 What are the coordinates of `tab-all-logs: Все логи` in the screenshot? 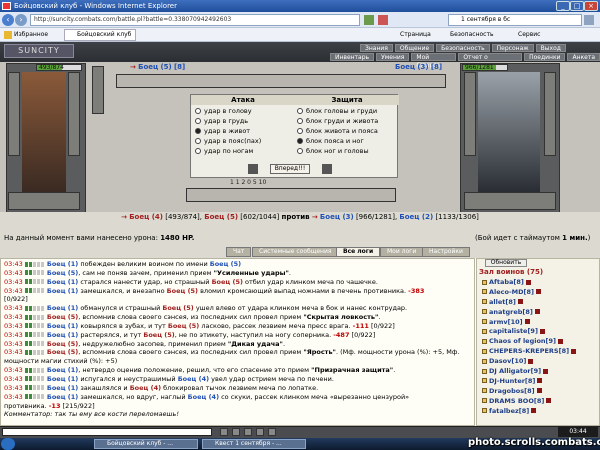 It's located at (358, 252).